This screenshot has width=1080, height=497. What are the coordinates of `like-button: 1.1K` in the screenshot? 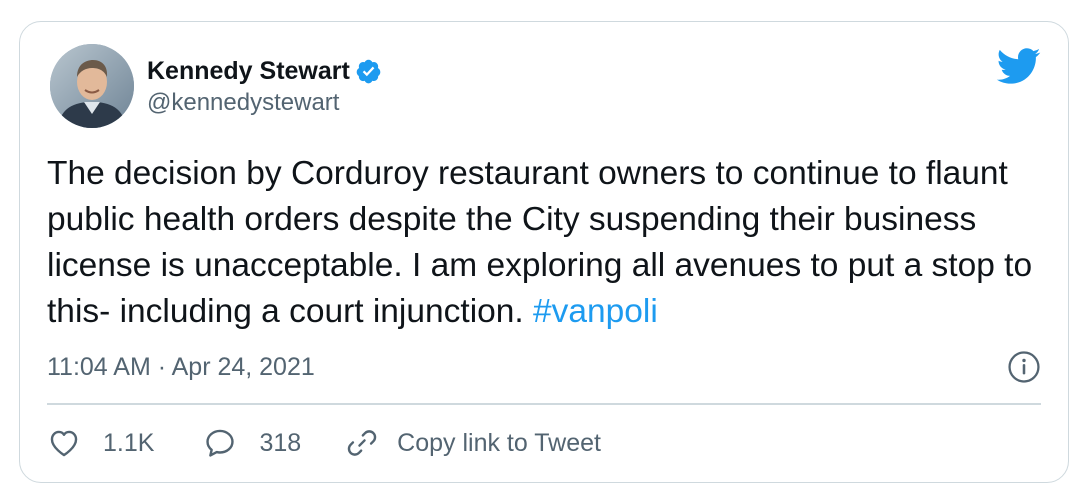 It's located at (100, 443).